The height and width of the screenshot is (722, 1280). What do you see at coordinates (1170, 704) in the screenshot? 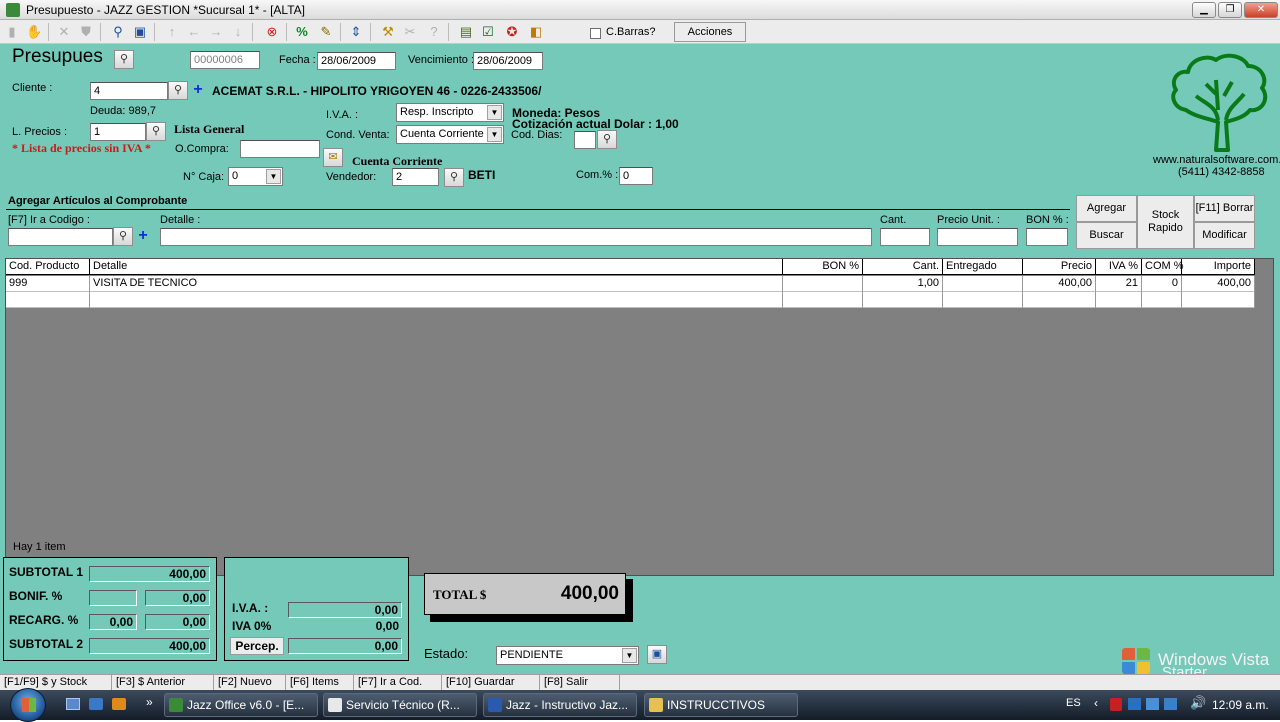
I see `network2-icon` at bounding box center [1170, 704].